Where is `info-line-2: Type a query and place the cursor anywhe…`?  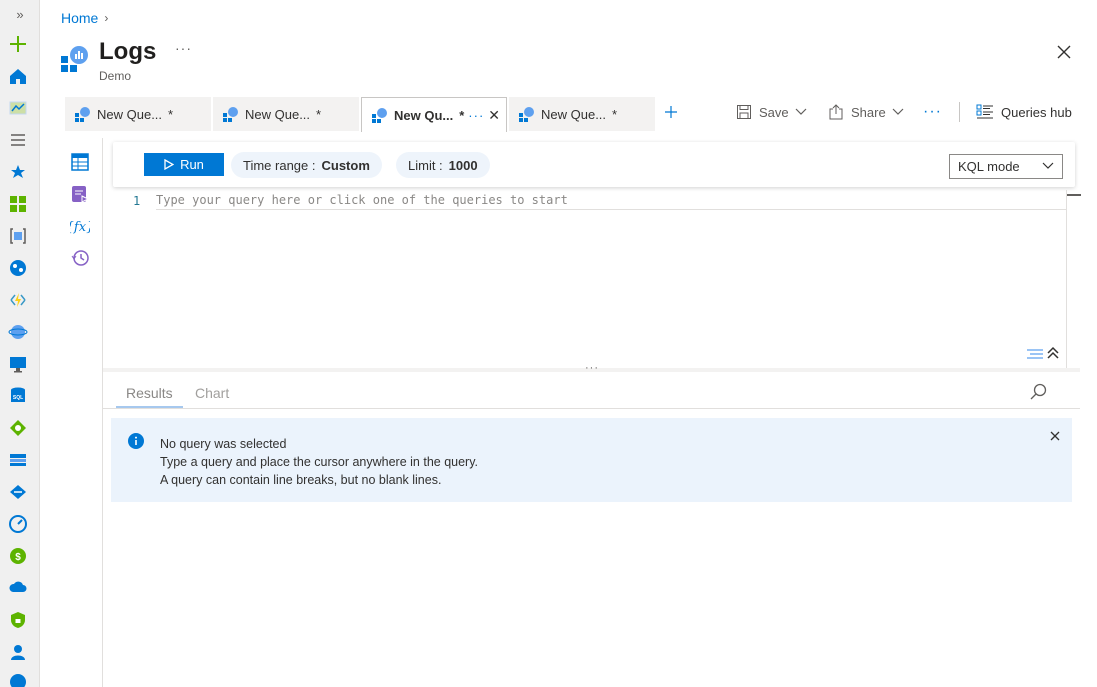
info-line-2: Type a query and place the cursor anywhe… is located at coordinates (319, 462).